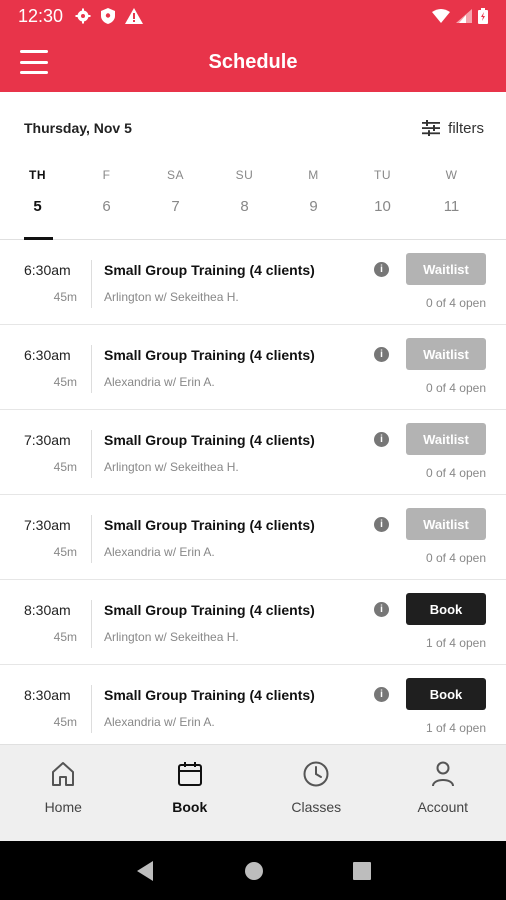 The width and height of the screenshot is (506, 900). I want to click on settings-gear-icon, so click(83, 16).